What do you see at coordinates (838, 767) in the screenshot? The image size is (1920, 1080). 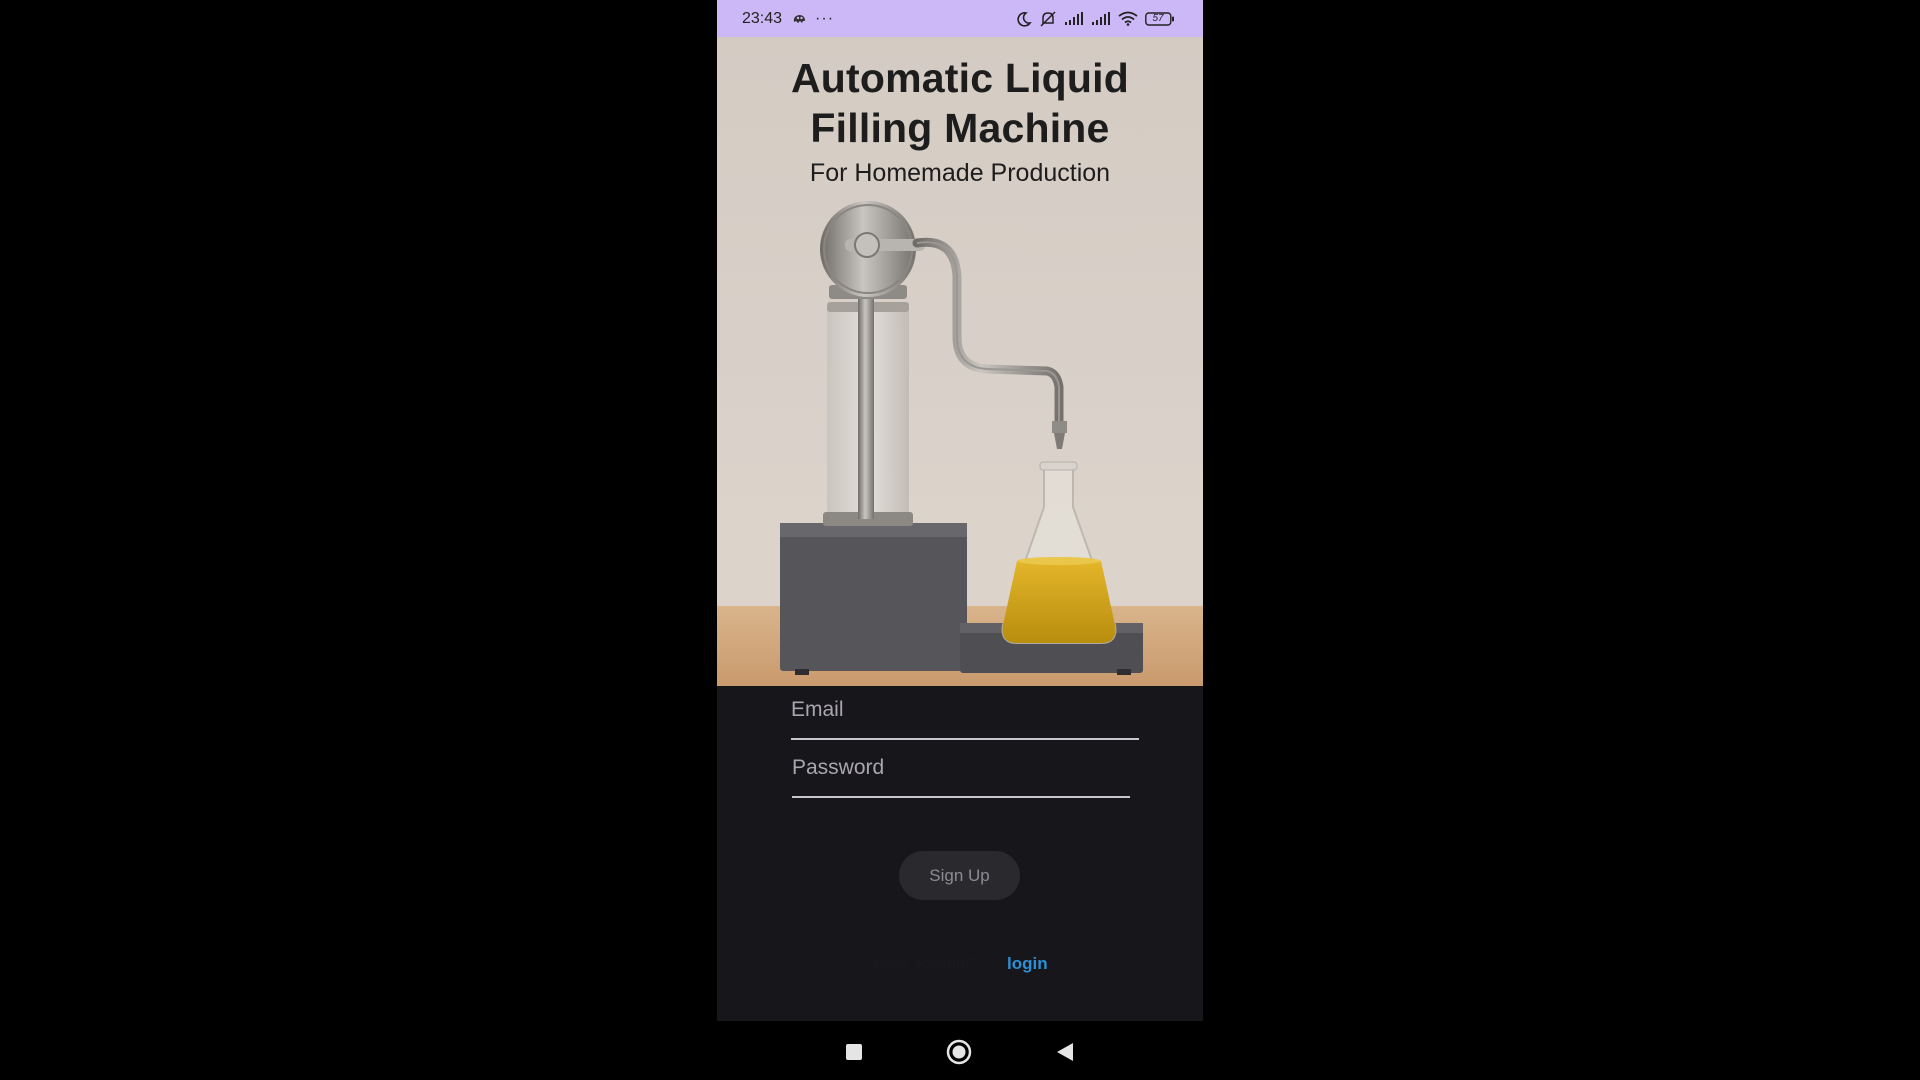 I see `password-placeholder: Password` at bounding box center [838, 767].